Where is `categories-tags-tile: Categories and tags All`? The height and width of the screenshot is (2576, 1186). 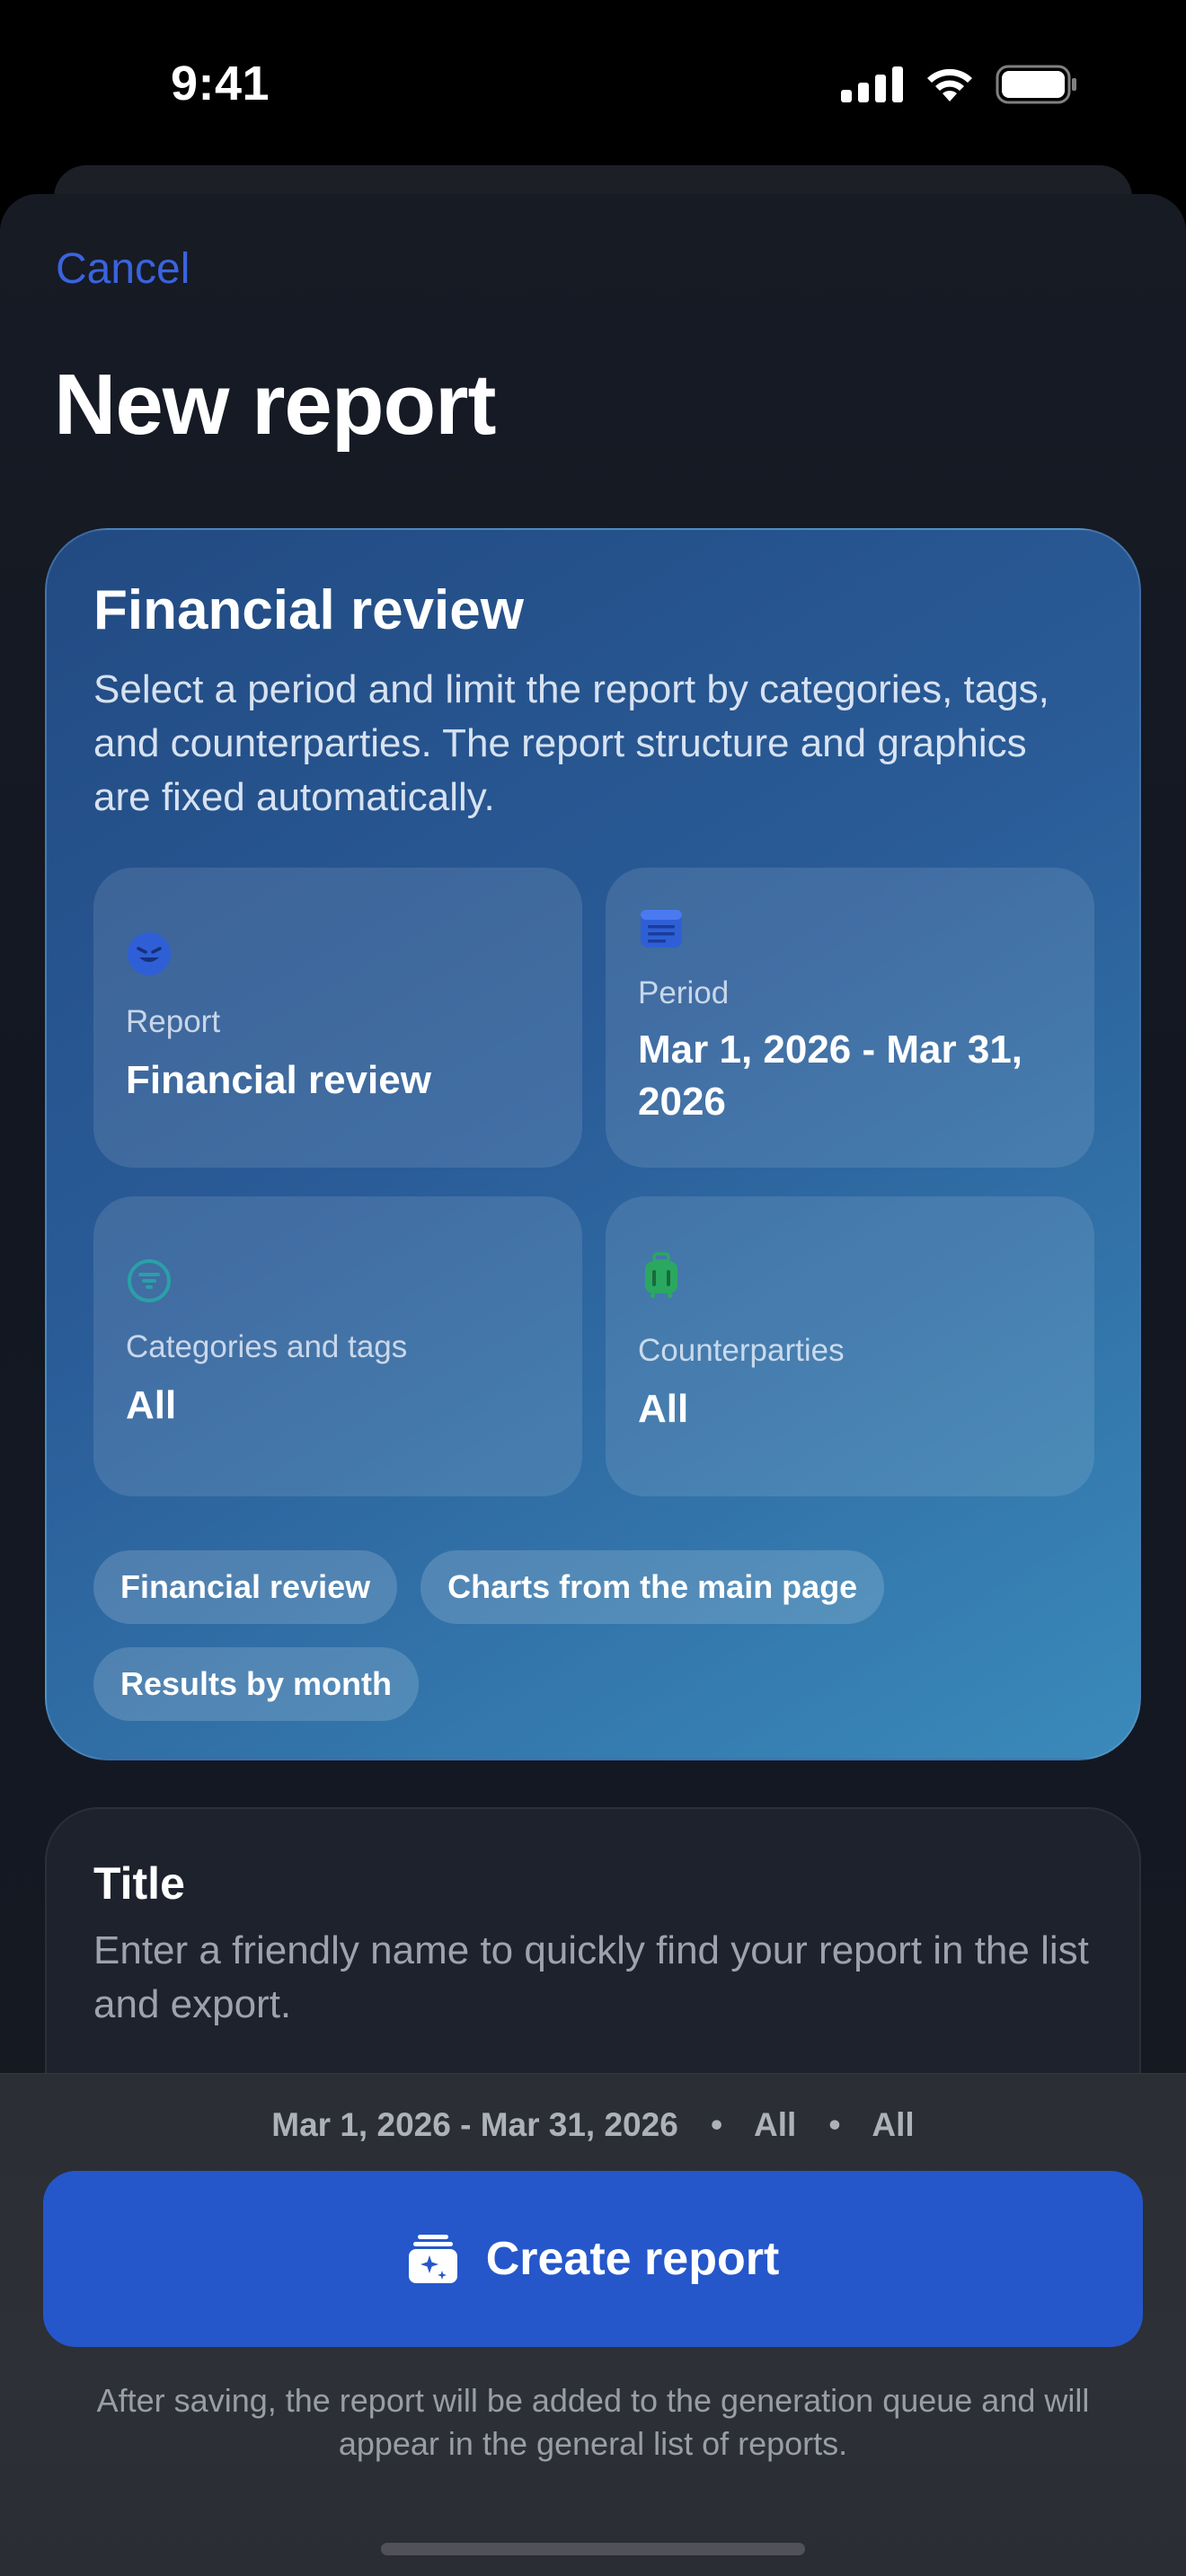 categories-tags-tile: Categories and tags All is located at coordinates (337, 1346).